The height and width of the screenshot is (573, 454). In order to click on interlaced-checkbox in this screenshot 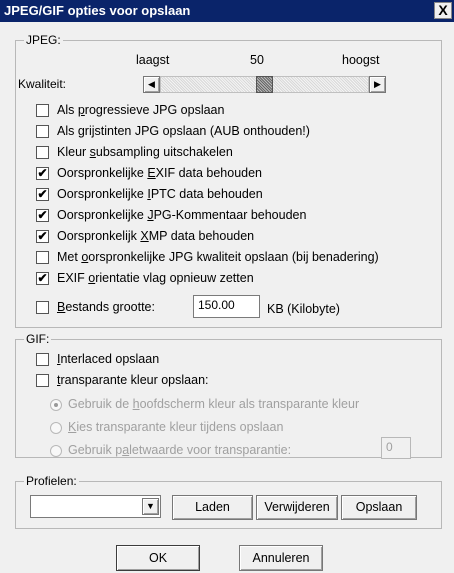, I will do `click(42, 359)`.